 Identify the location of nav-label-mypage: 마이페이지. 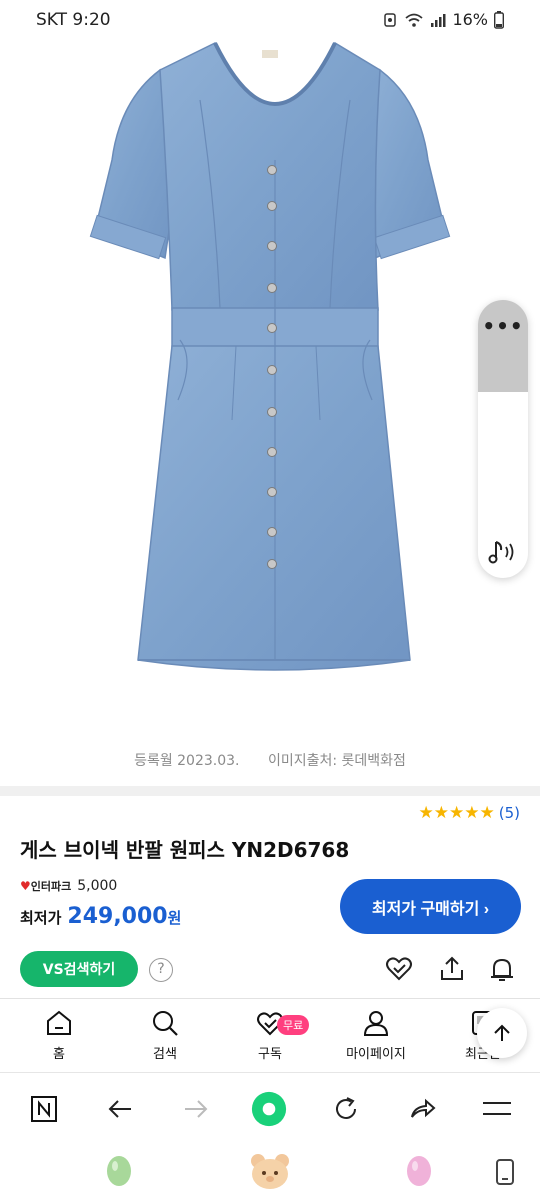
(376, 1054).